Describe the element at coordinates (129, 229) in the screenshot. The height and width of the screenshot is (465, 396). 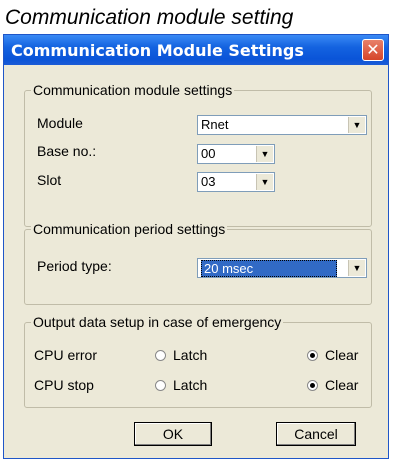
I see `period-settings-legend: Communication period settings` at that location.